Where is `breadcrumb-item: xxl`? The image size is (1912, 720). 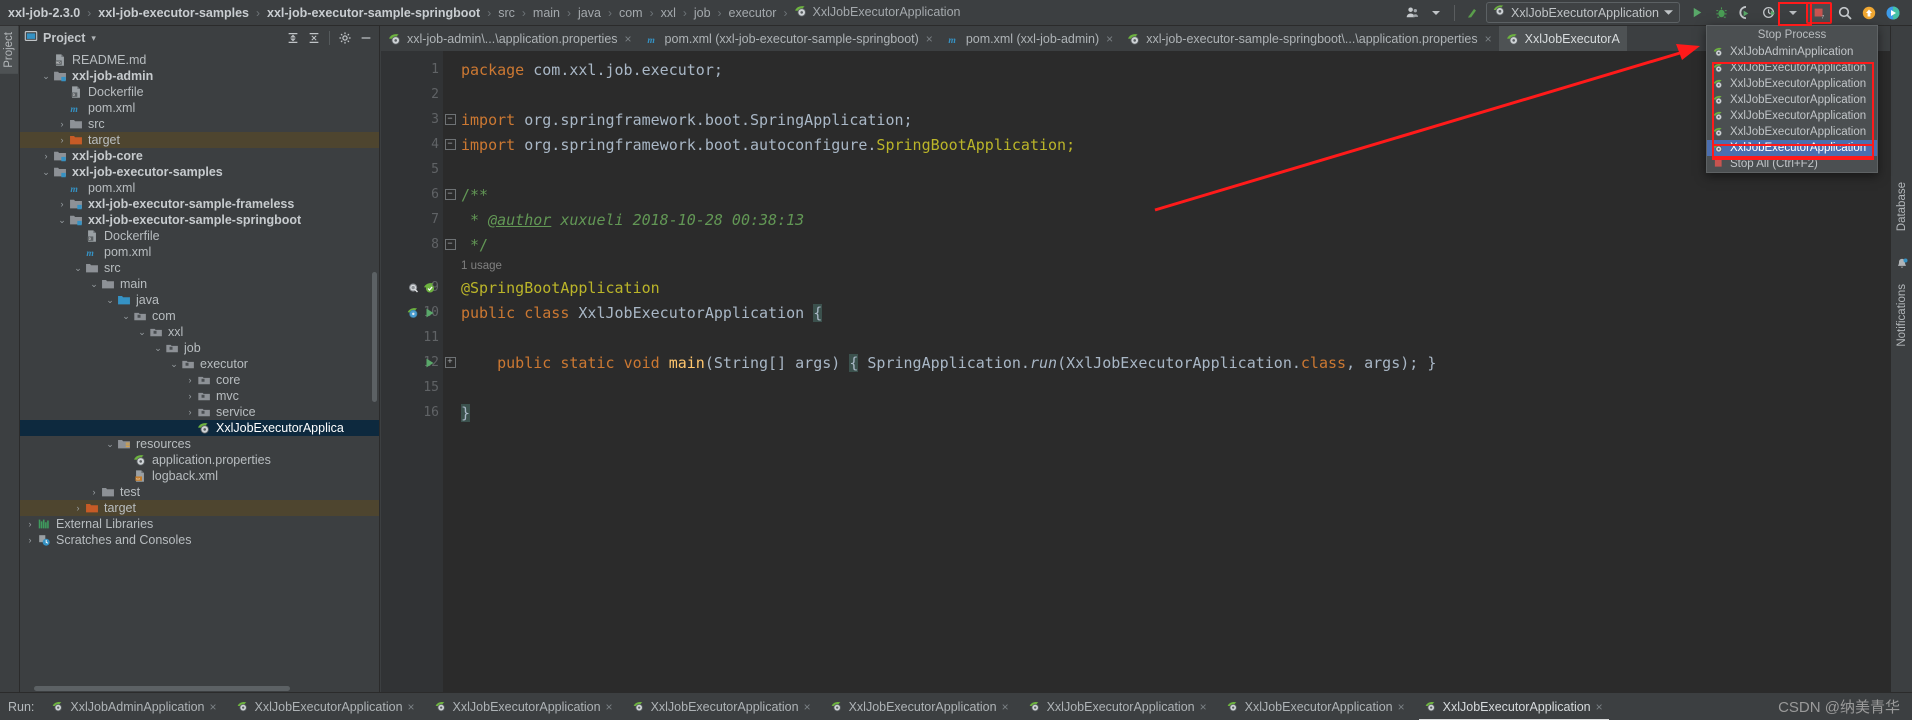 breadcrumb-item: xxl is located at coordinates (668, 13).